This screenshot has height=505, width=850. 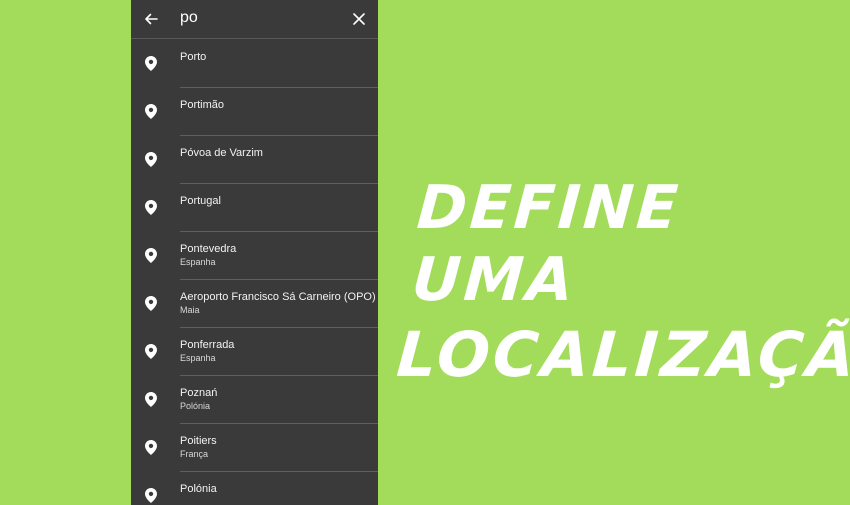 I want to click on result-title: Portimão, so click(x=202, y=105).